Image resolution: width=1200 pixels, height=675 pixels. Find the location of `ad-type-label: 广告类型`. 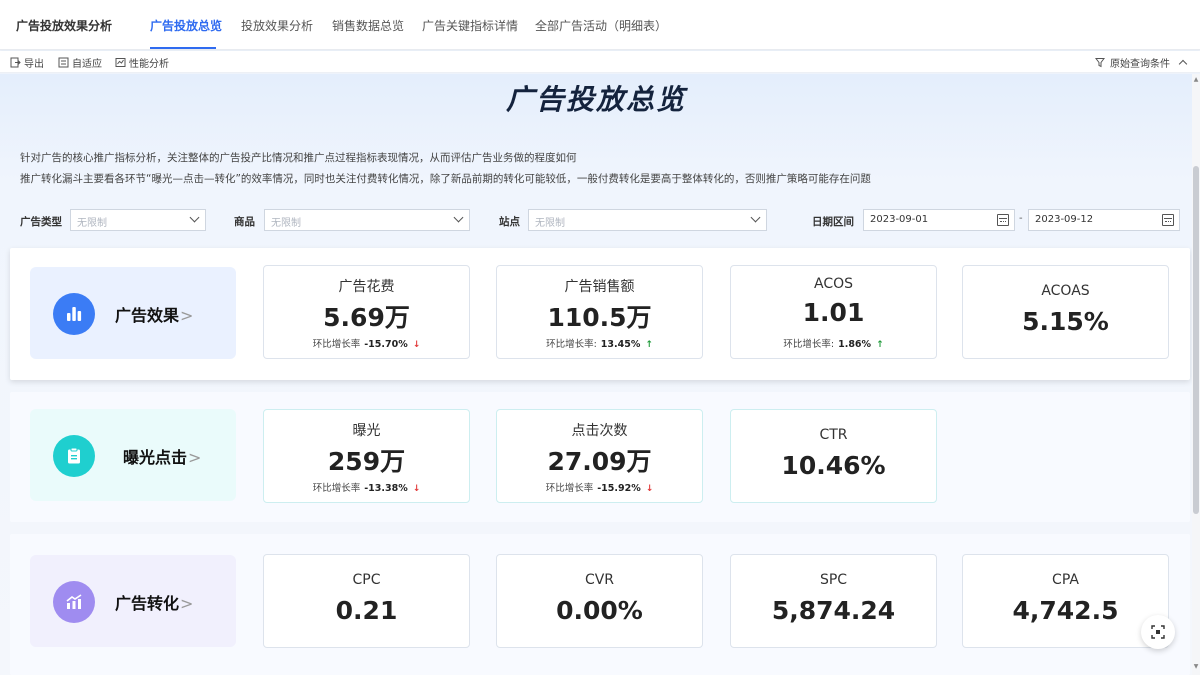

ad-type-label: 广告类型 is located at coordinates (41, 222).